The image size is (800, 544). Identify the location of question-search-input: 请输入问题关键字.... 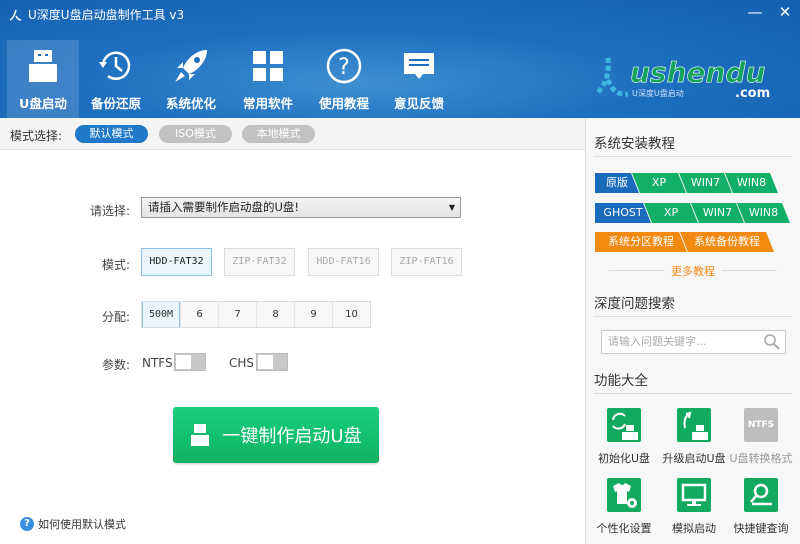
(693, 342).